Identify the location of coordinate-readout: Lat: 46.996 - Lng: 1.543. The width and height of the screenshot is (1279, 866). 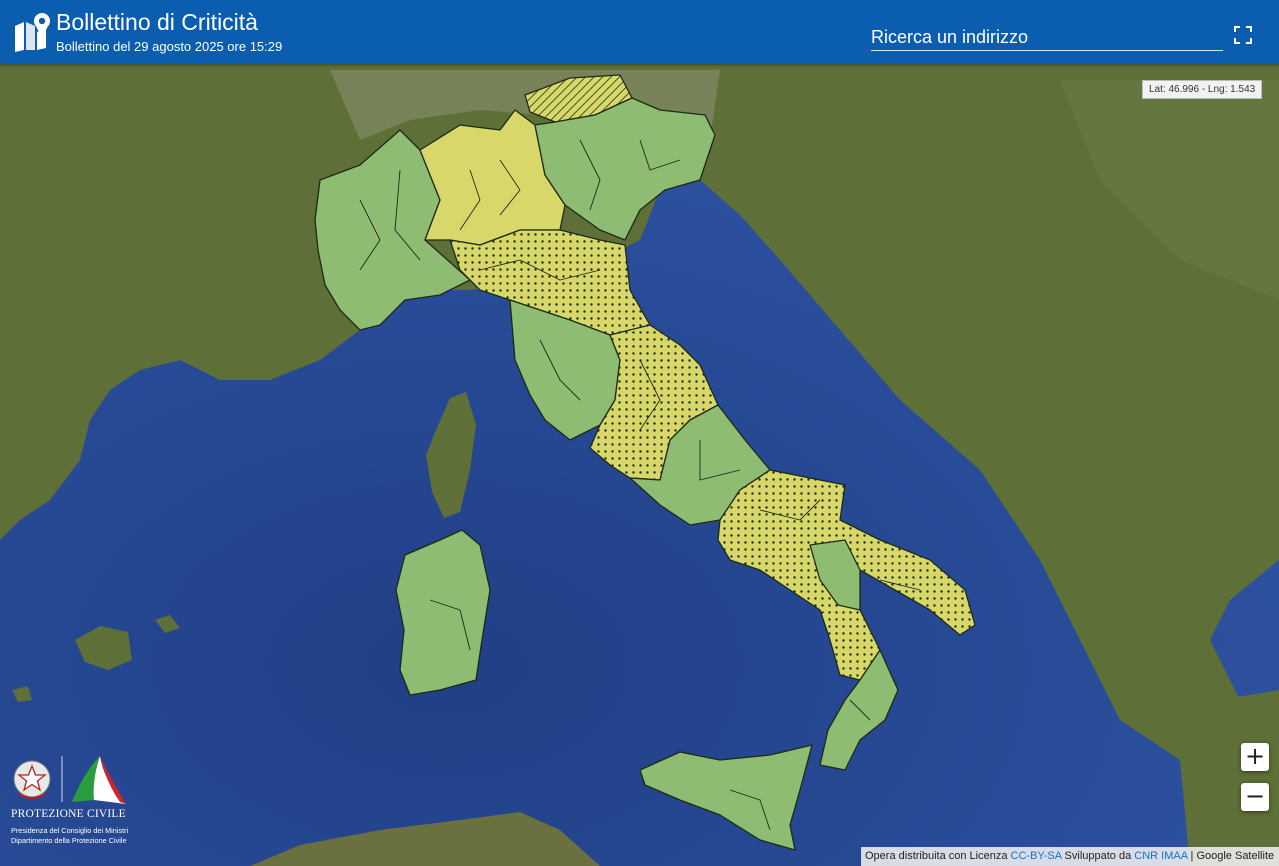
(1202, 89).